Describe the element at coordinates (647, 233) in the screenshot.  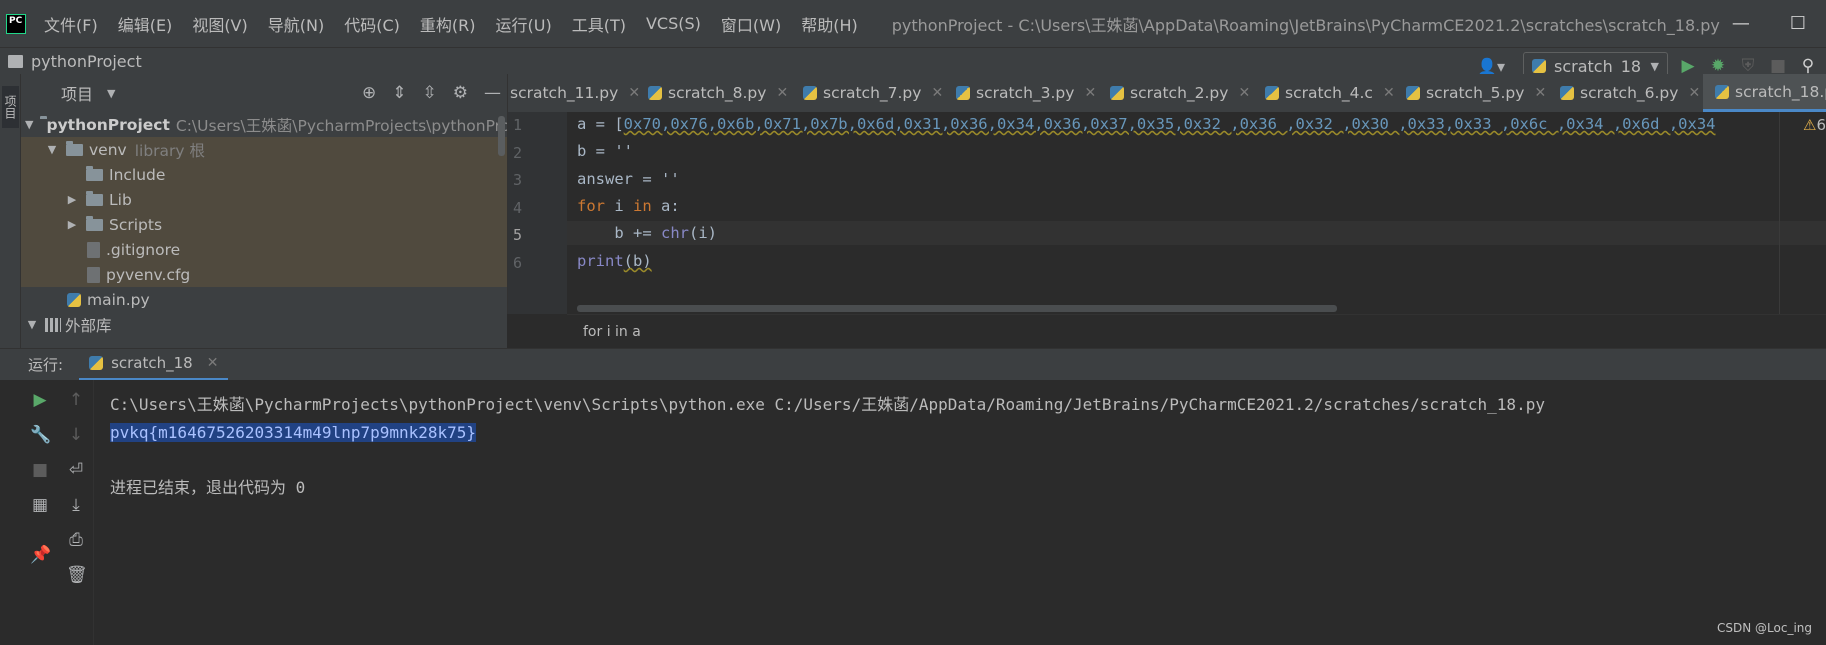
I see `code-line-5: b += chr(i)` at that location.